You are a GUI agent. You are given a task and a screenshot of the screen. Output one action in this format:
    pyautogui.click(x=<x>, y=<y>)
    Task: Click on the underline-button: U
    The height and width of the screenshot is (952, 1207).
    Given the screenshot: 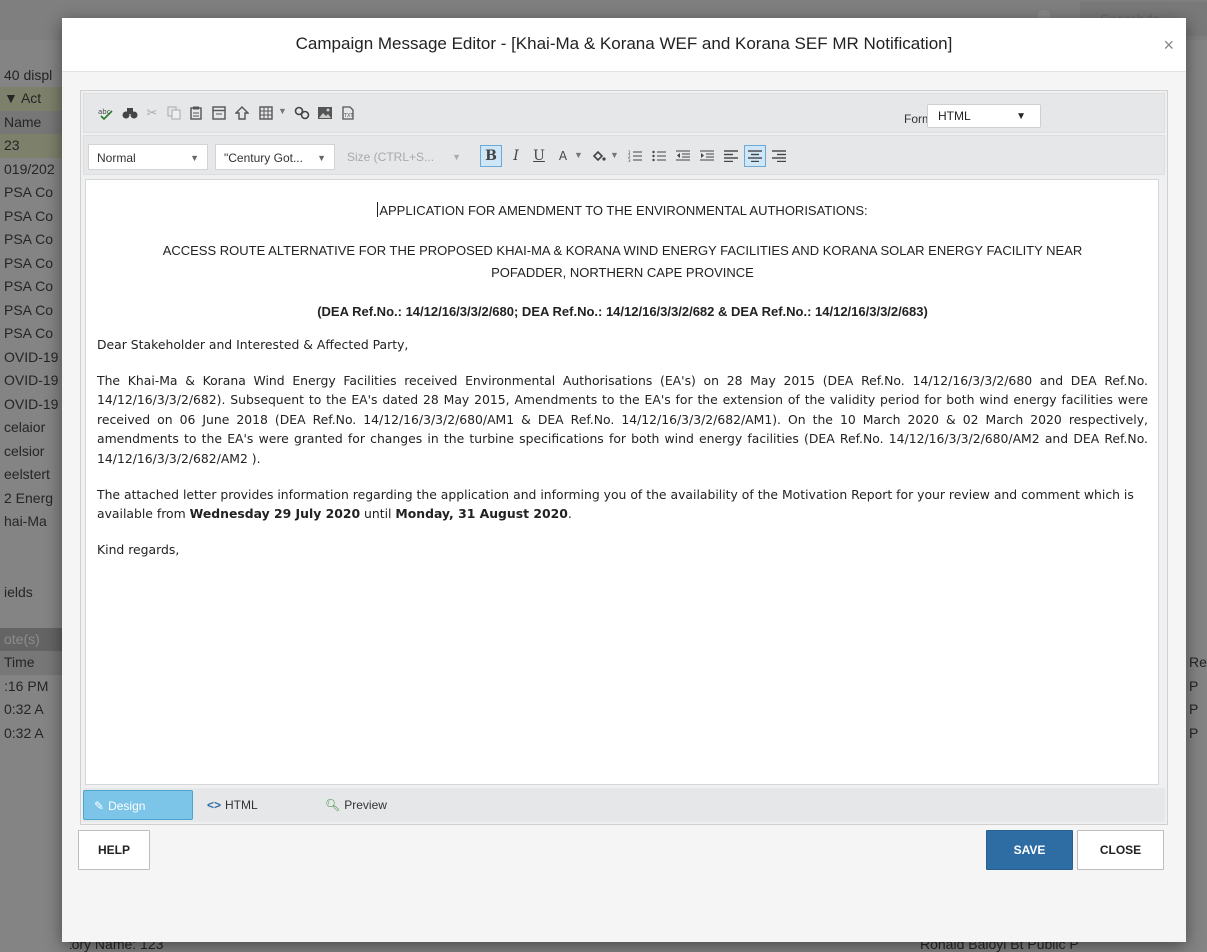 What is the action you would take?
    pyautogui.click(x=539, y=156)
    